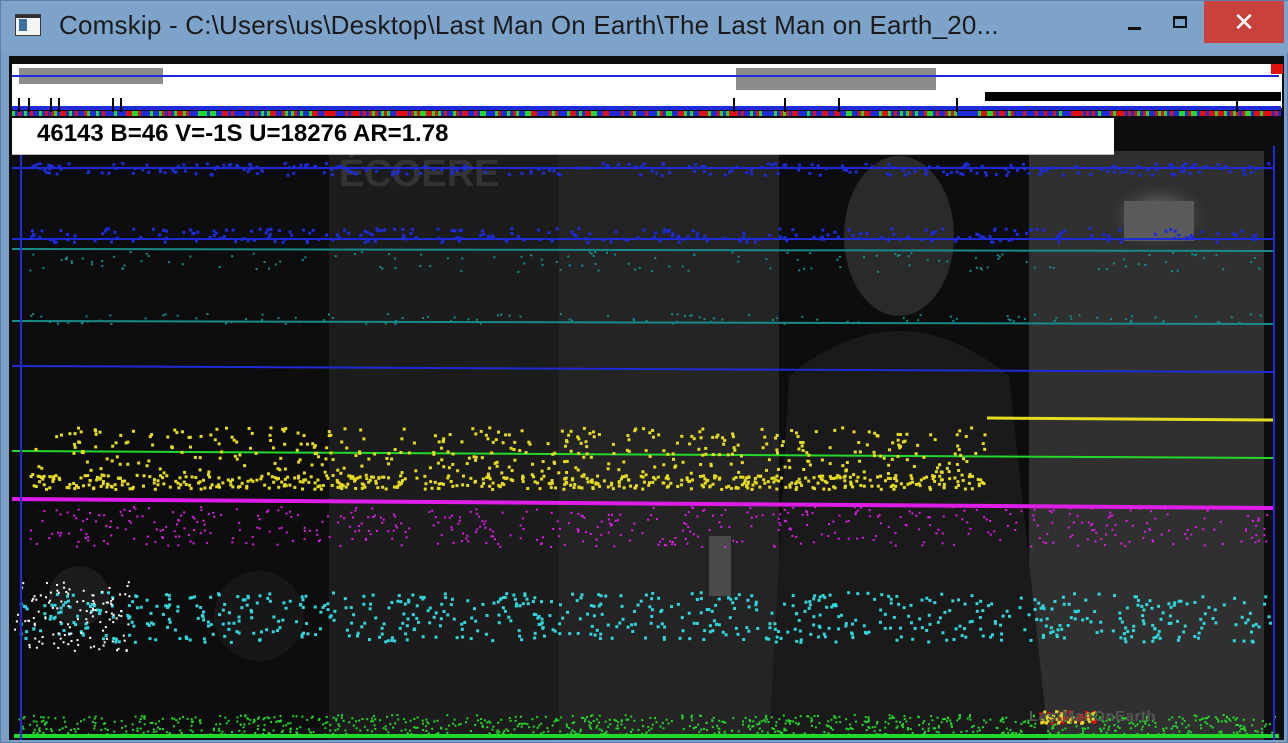  What do you see at coordinates (69, 634) in the screenshot?
I see `white-trace-dot` at bounding box center [69, 634].